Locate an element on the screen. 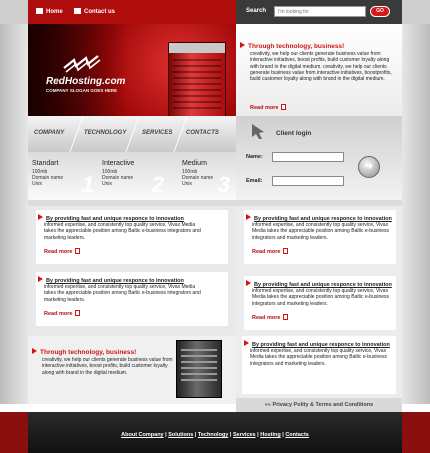 The width and height of the screenshot is (430, 453). name-label: Name: is located at coordinates (254, 157).